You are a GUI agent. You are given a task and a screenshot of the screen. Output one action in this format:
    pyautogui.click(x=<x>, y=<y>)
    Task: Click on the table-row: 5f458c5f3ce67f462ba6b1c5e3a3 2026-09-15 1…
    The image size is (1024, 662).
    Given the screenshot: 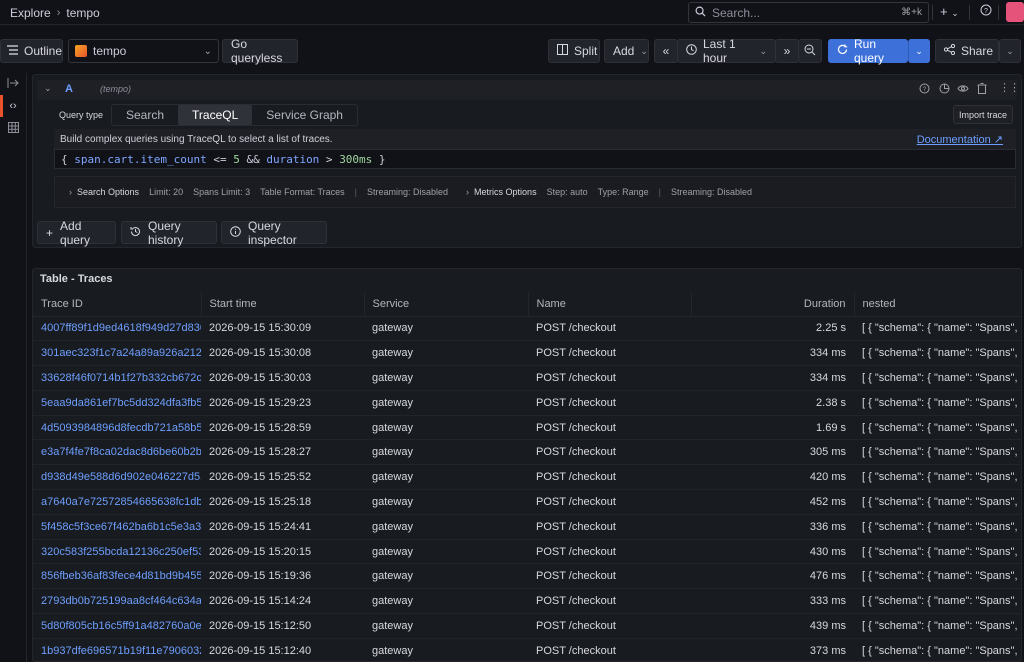 What is the action you would take?
    pyautogui.click(x=527, y=527)
    